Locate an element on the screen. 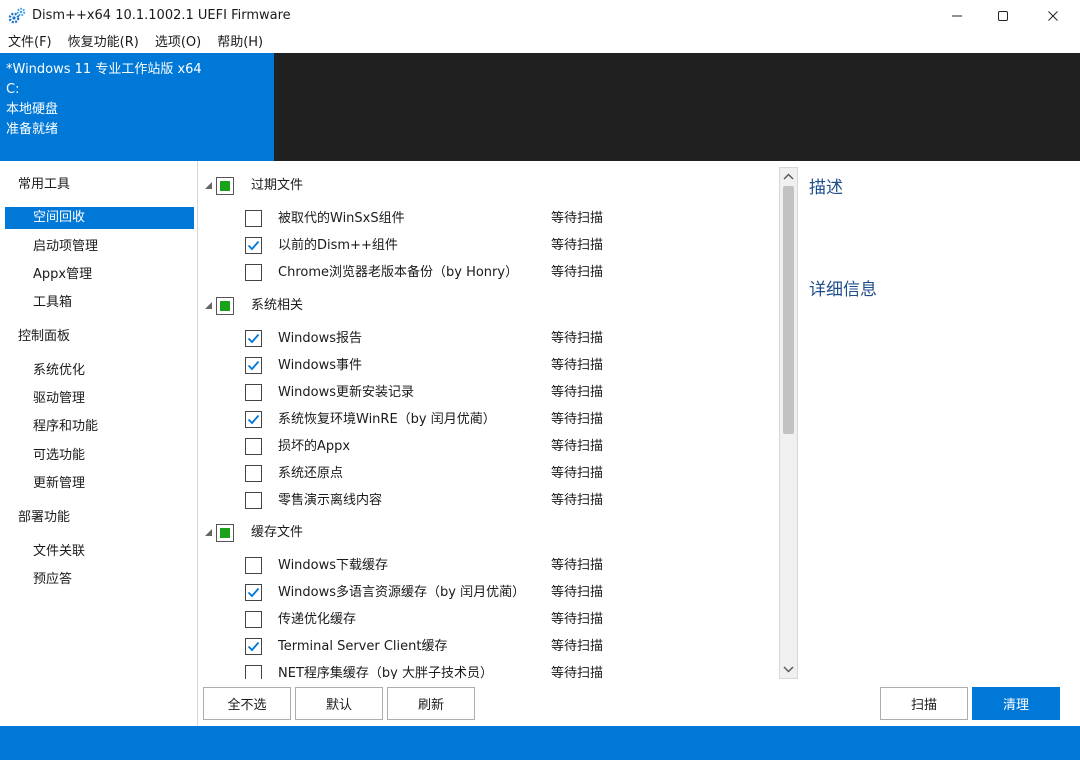 The width and height of the screenshot is (1080, 760). group-cache-files: 缓存文件 is located at coordinates (489, 533).